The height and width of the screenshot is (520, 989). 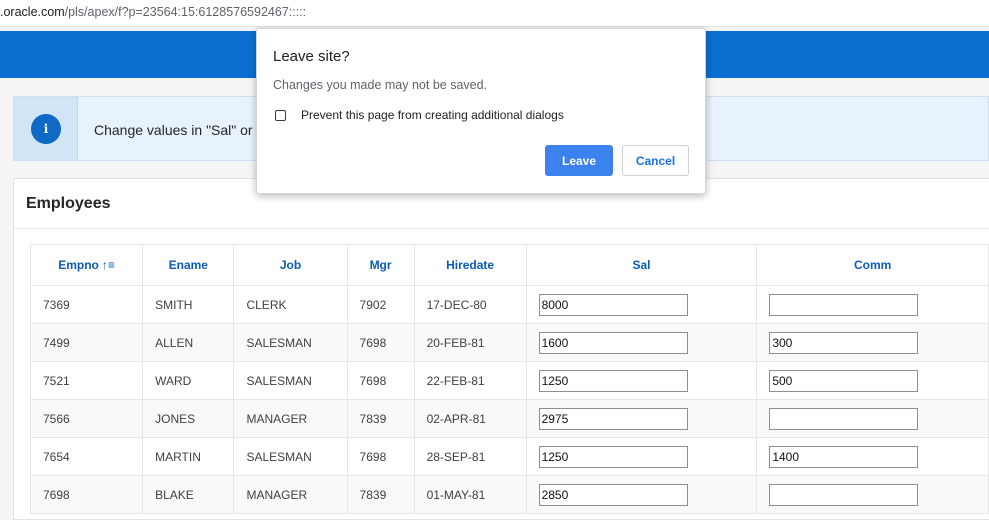 What do you see at coordinates (501, 228) in the screenshot?
I see `region-divider` at bounding box center [501, 228].